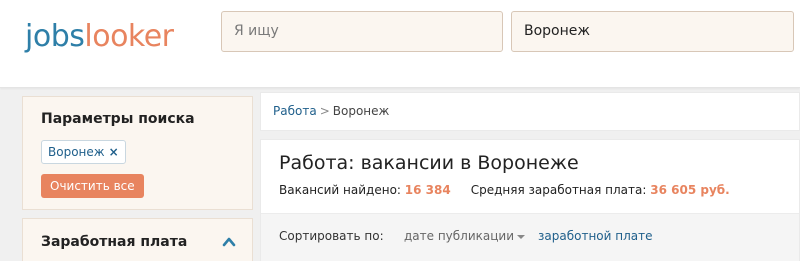 This screenshot has width=800, height=261. I want to click on search-params-title: Параметры поиска, so click(118, 119).